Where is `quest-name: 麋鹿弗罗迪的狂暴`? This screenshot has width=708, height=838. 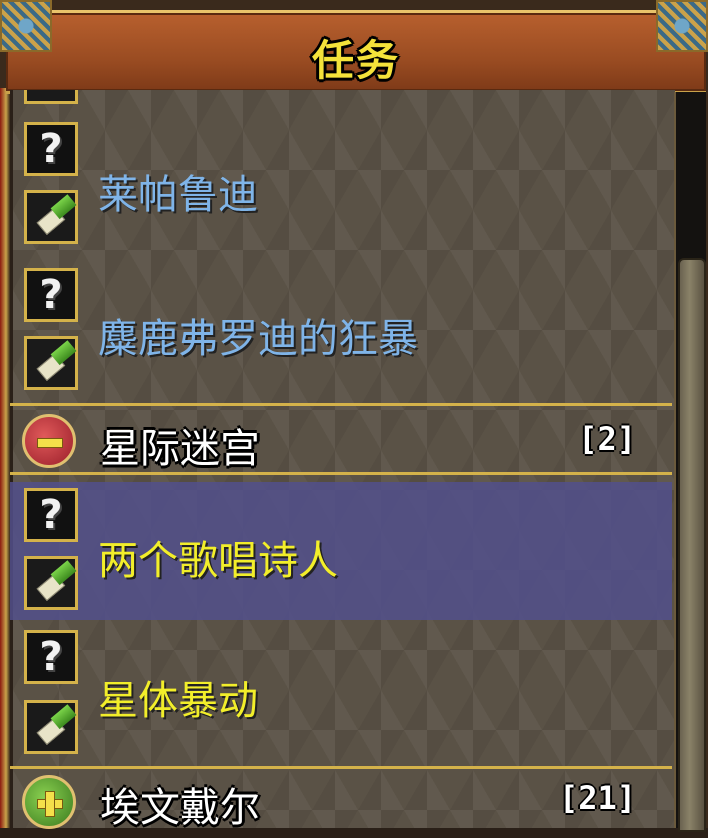
quest-name: 麋鹿弗罗迪的狂暴 is located at coordinates (258, 339).